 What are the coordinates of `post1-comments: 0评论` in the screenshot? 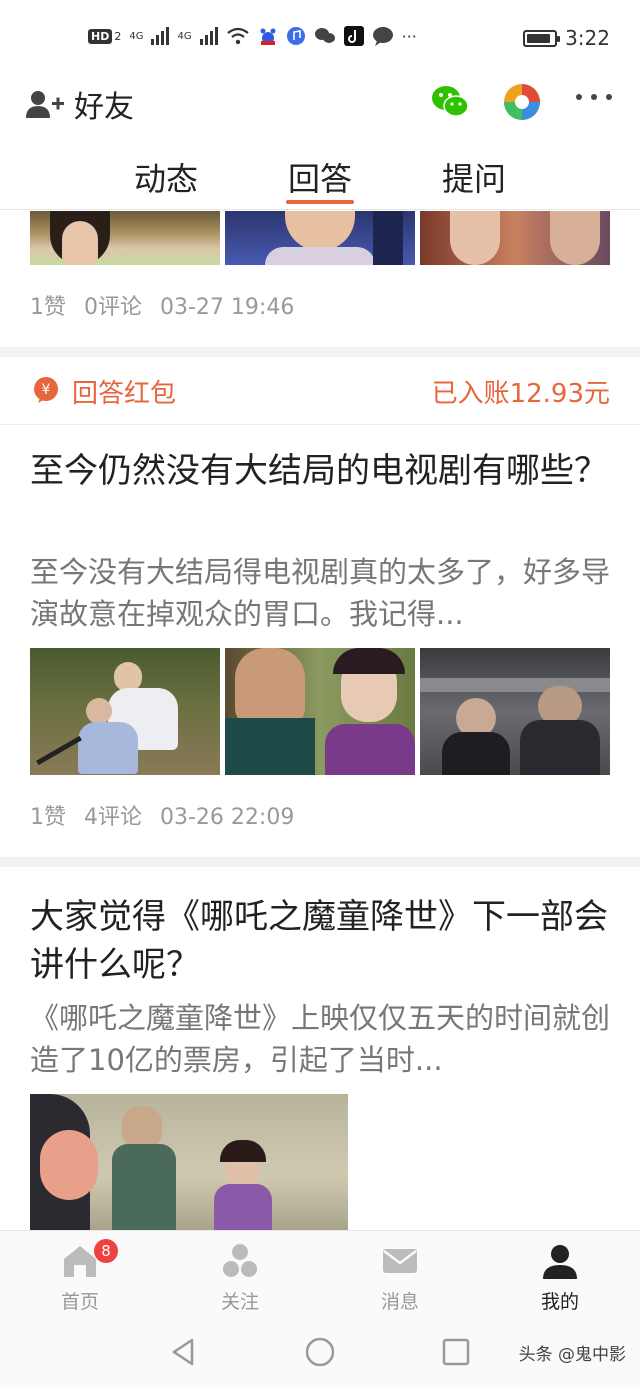 It's located at (113, 307).